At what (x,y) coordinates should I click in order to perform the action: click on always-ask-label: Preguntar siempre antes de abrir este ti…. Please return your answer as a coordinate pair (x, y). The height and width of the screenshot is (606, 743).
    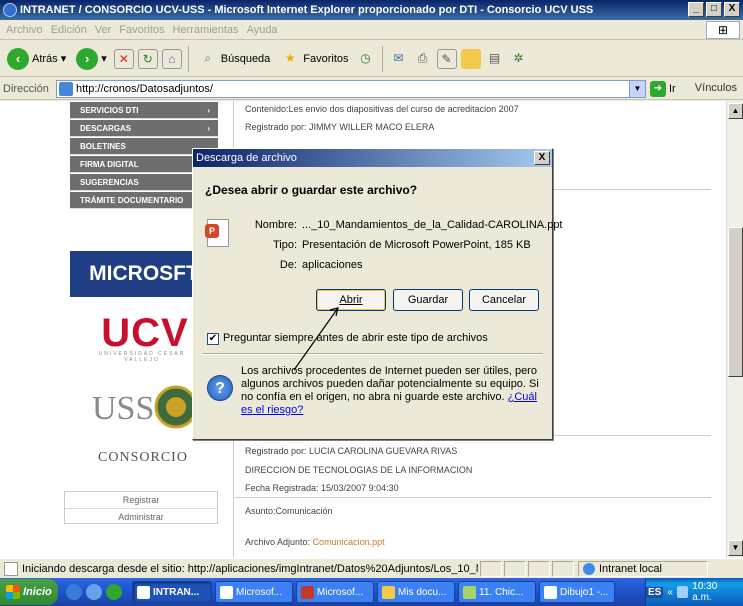
    Looking at the image, I should click on (355, 338).